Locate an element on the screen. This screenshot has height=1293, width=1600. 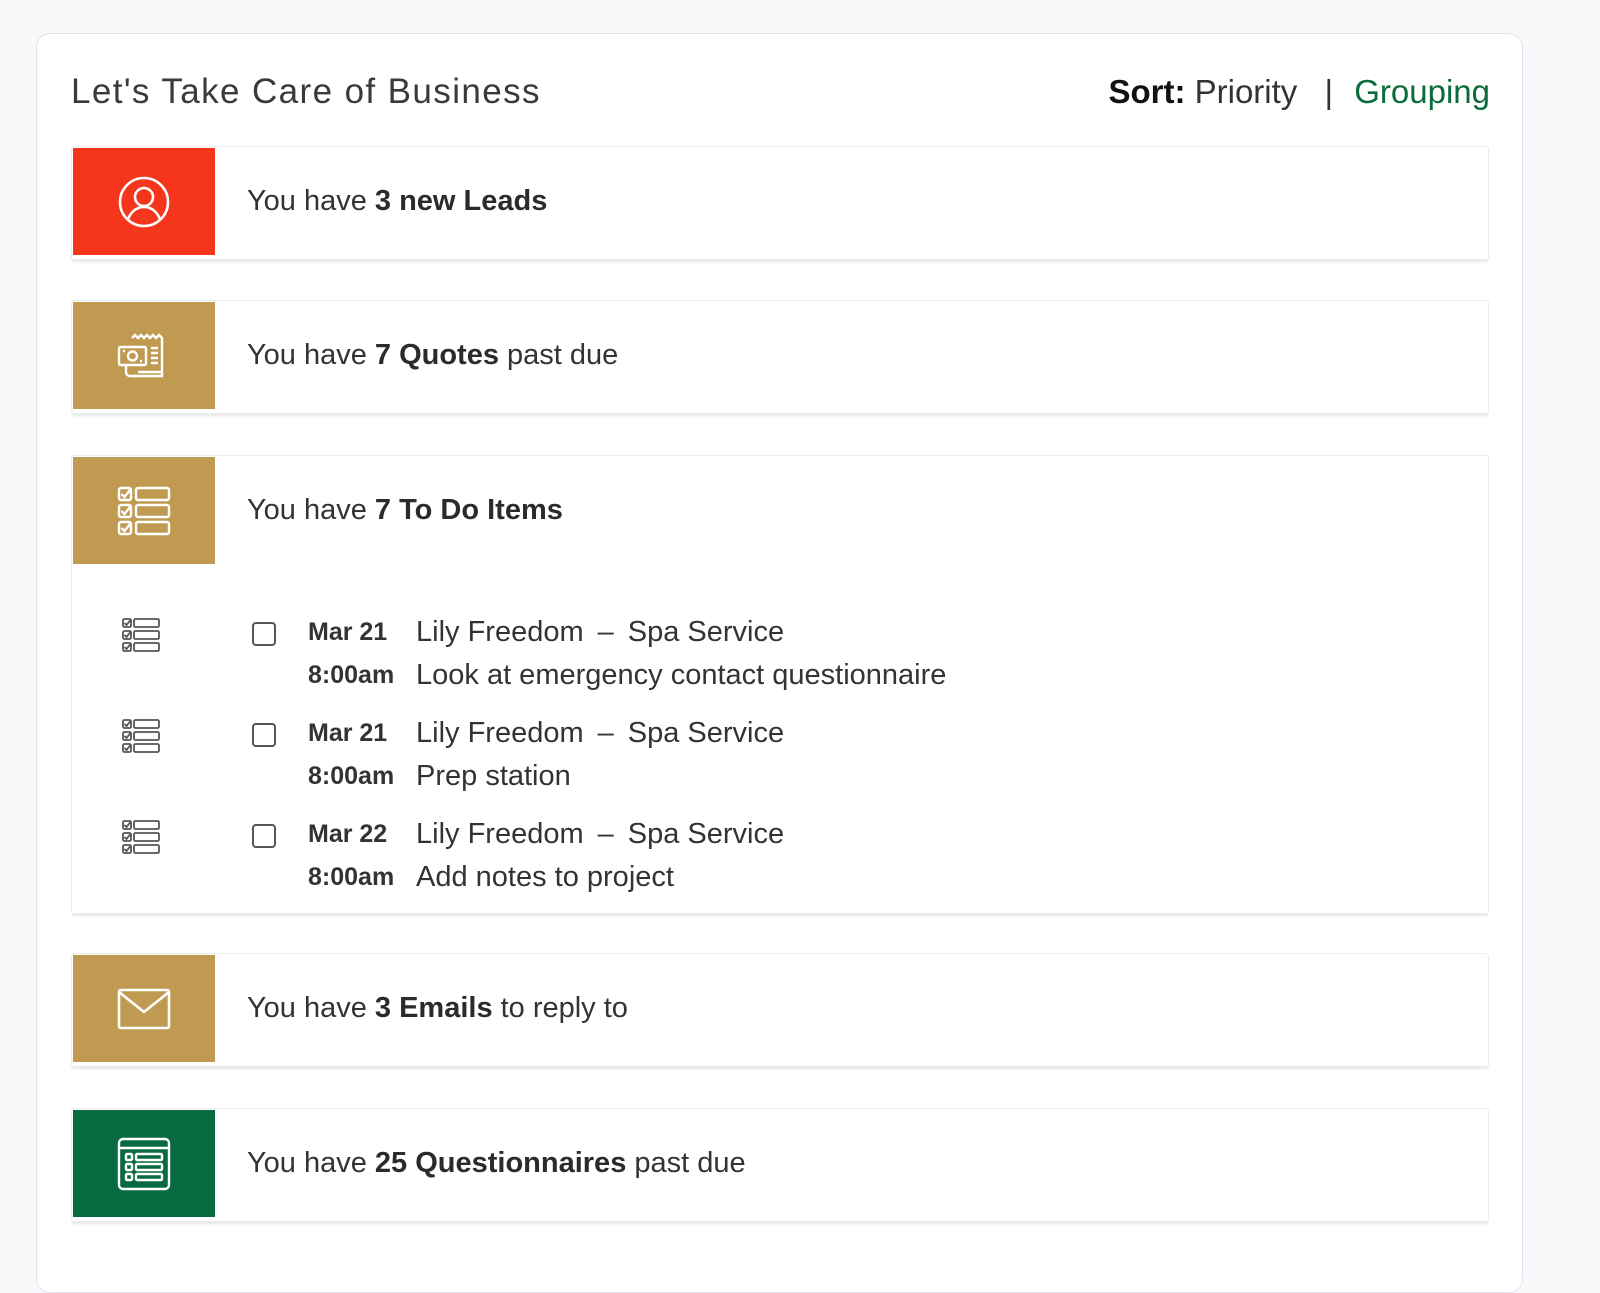
emails-tile is located at coordinates (144, 1008).